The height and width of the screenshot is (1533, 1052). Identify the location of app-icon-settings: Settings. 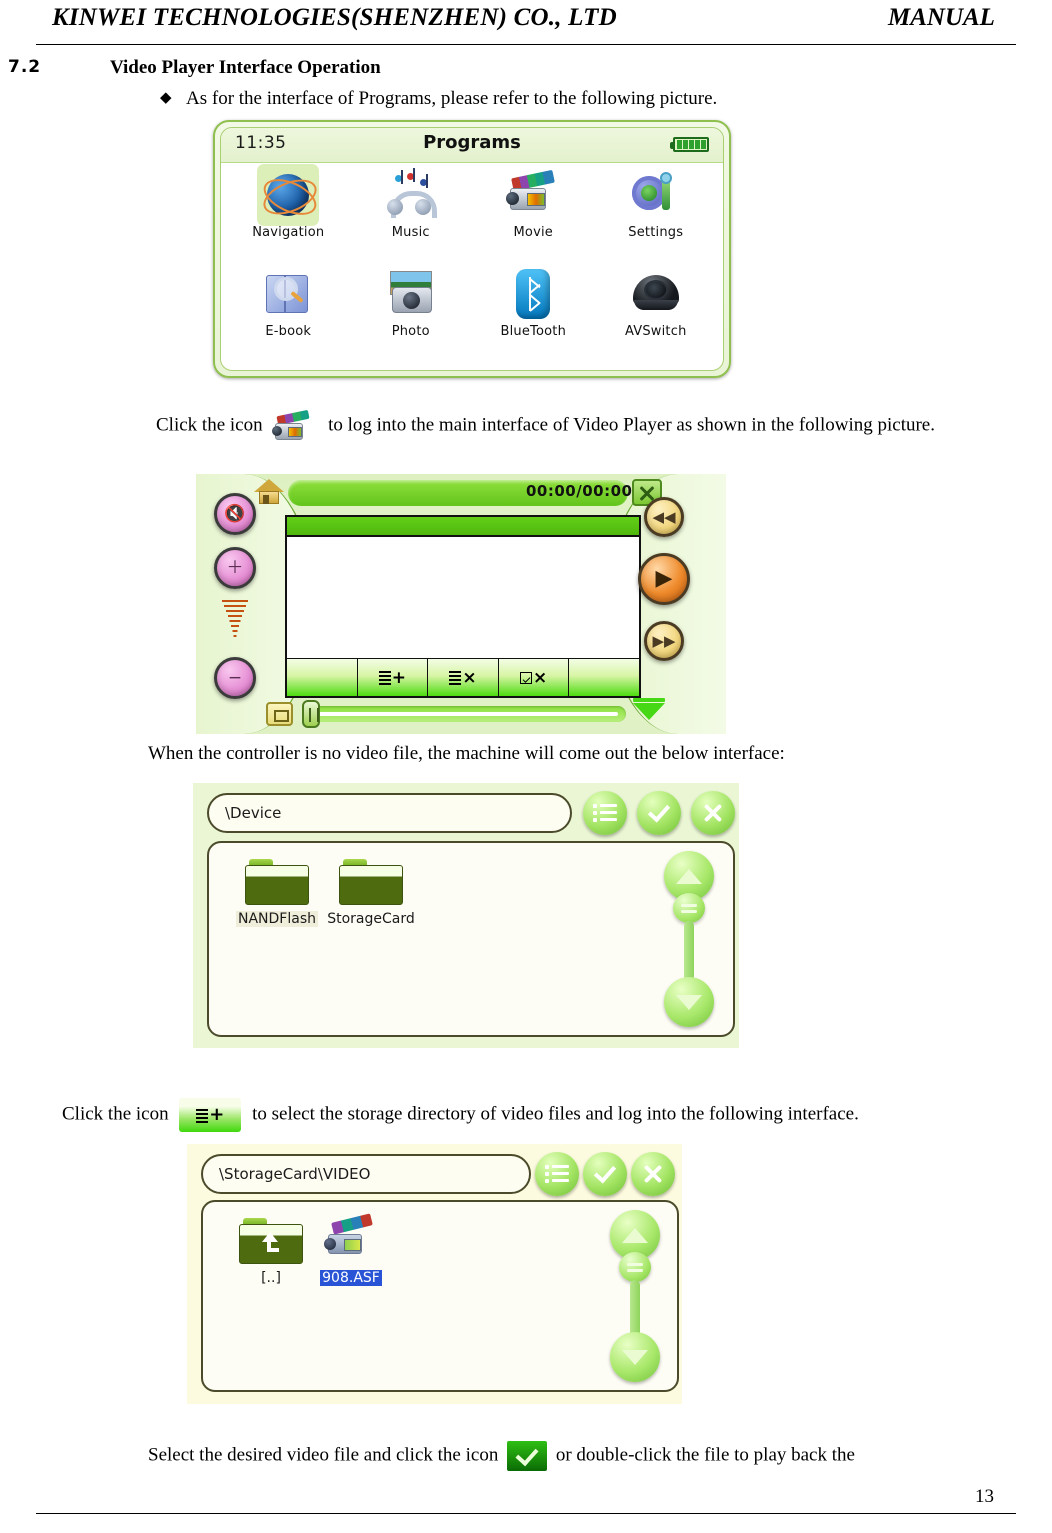
(656, 215).